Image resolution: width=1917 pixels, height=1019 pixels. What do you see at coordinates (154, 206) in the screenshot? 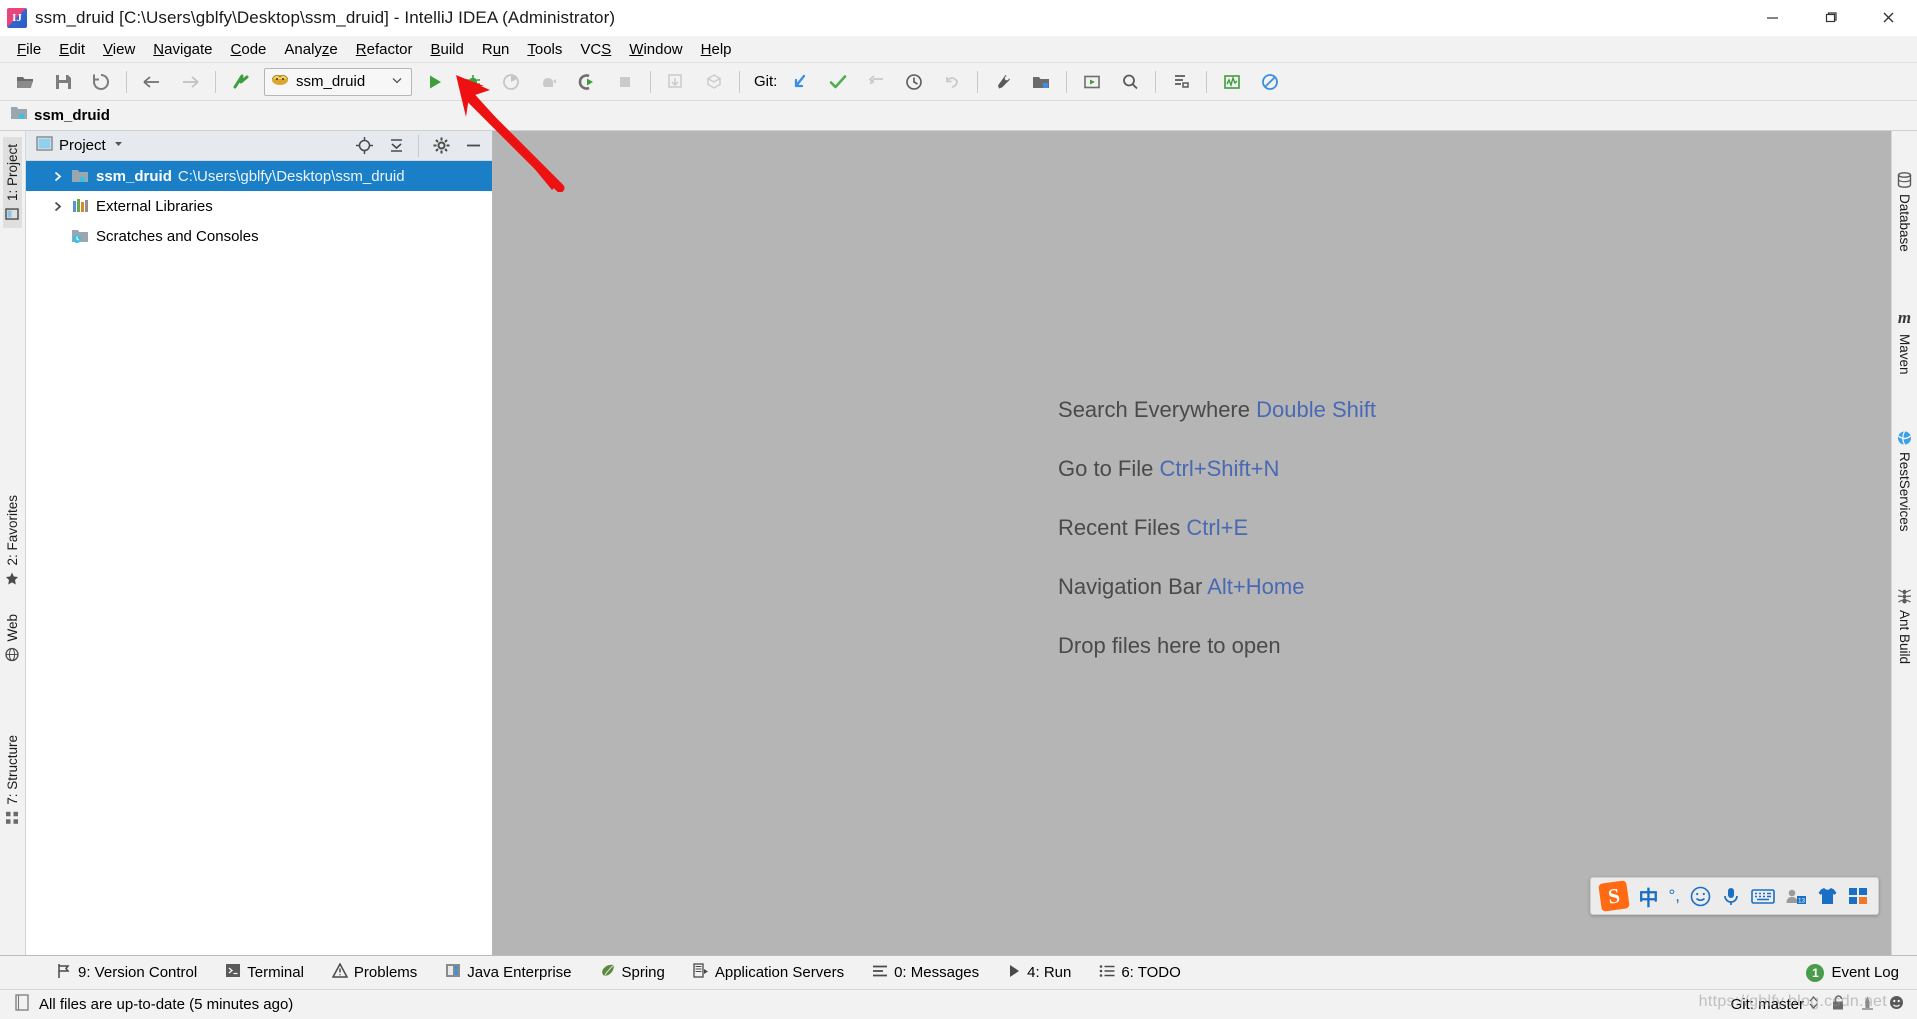
I see `tree-row-name: External Libraries` at bounding box center [154, 206].